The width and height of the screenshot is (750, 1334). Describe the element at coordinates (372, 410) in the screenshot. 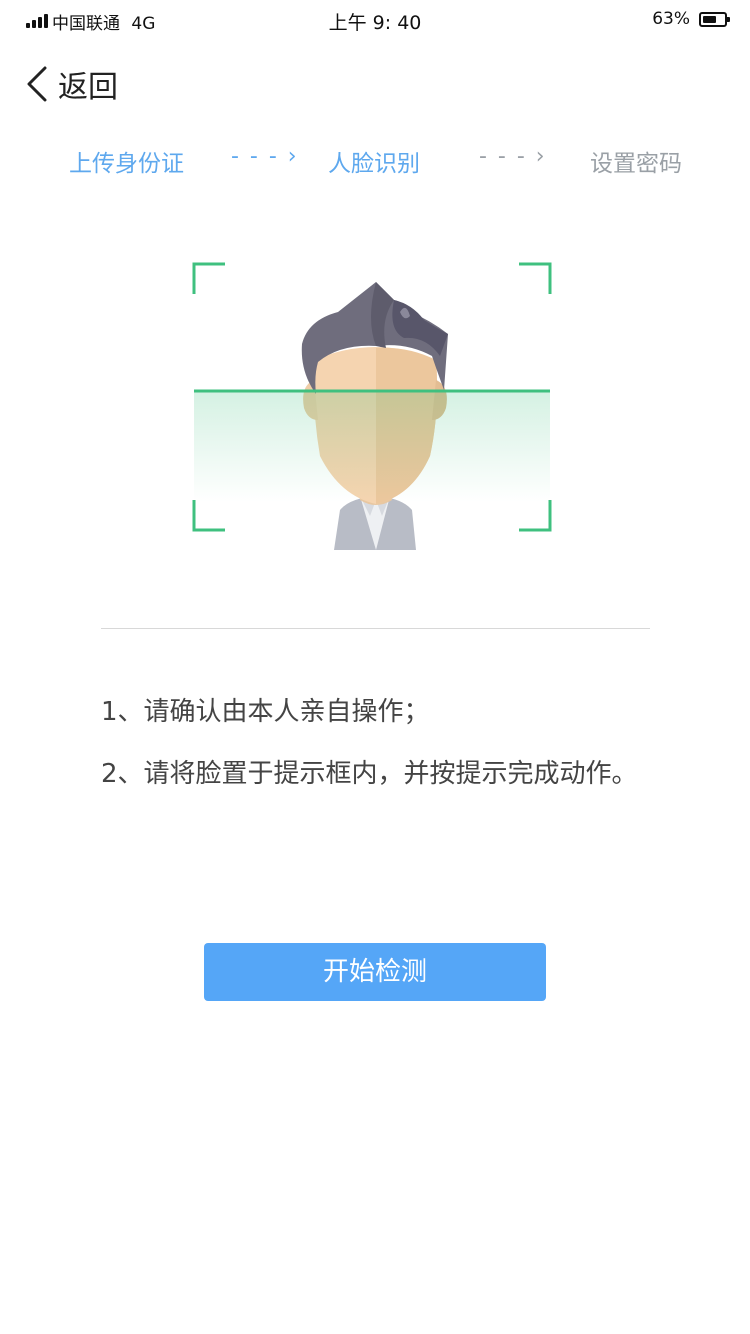

I see `face-scan-illustration` at that location.